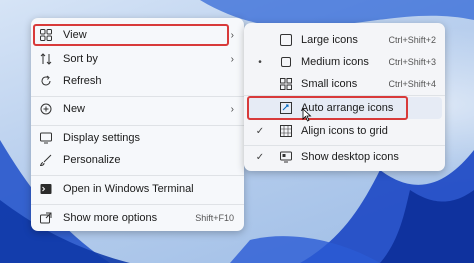  I want to click on menu-item-shortcut: Shift+F10, so click(214, 218).